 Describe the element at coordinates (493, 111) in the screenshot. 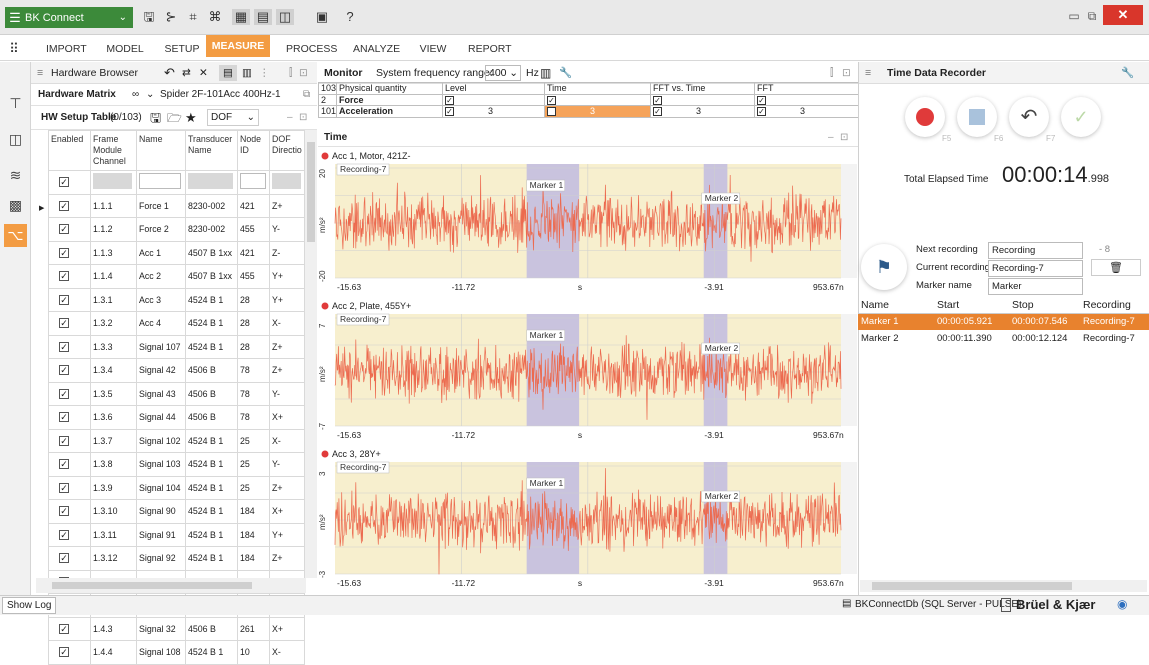

I see `accel-level-cell: ✓ 3` at that location.